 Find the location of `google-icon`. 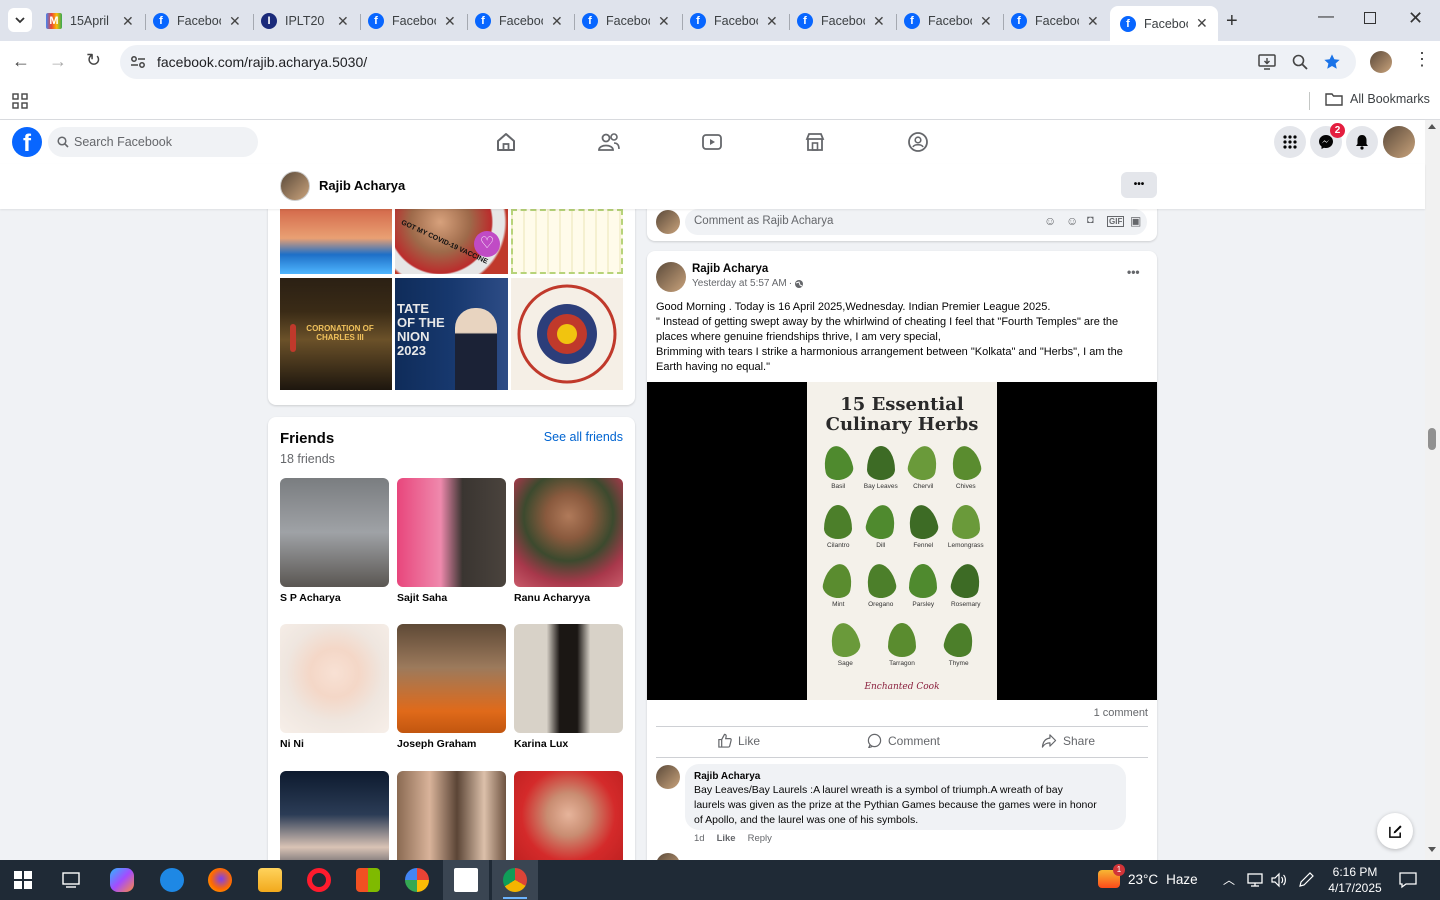

google-icon is located at coordinates (417, 880).